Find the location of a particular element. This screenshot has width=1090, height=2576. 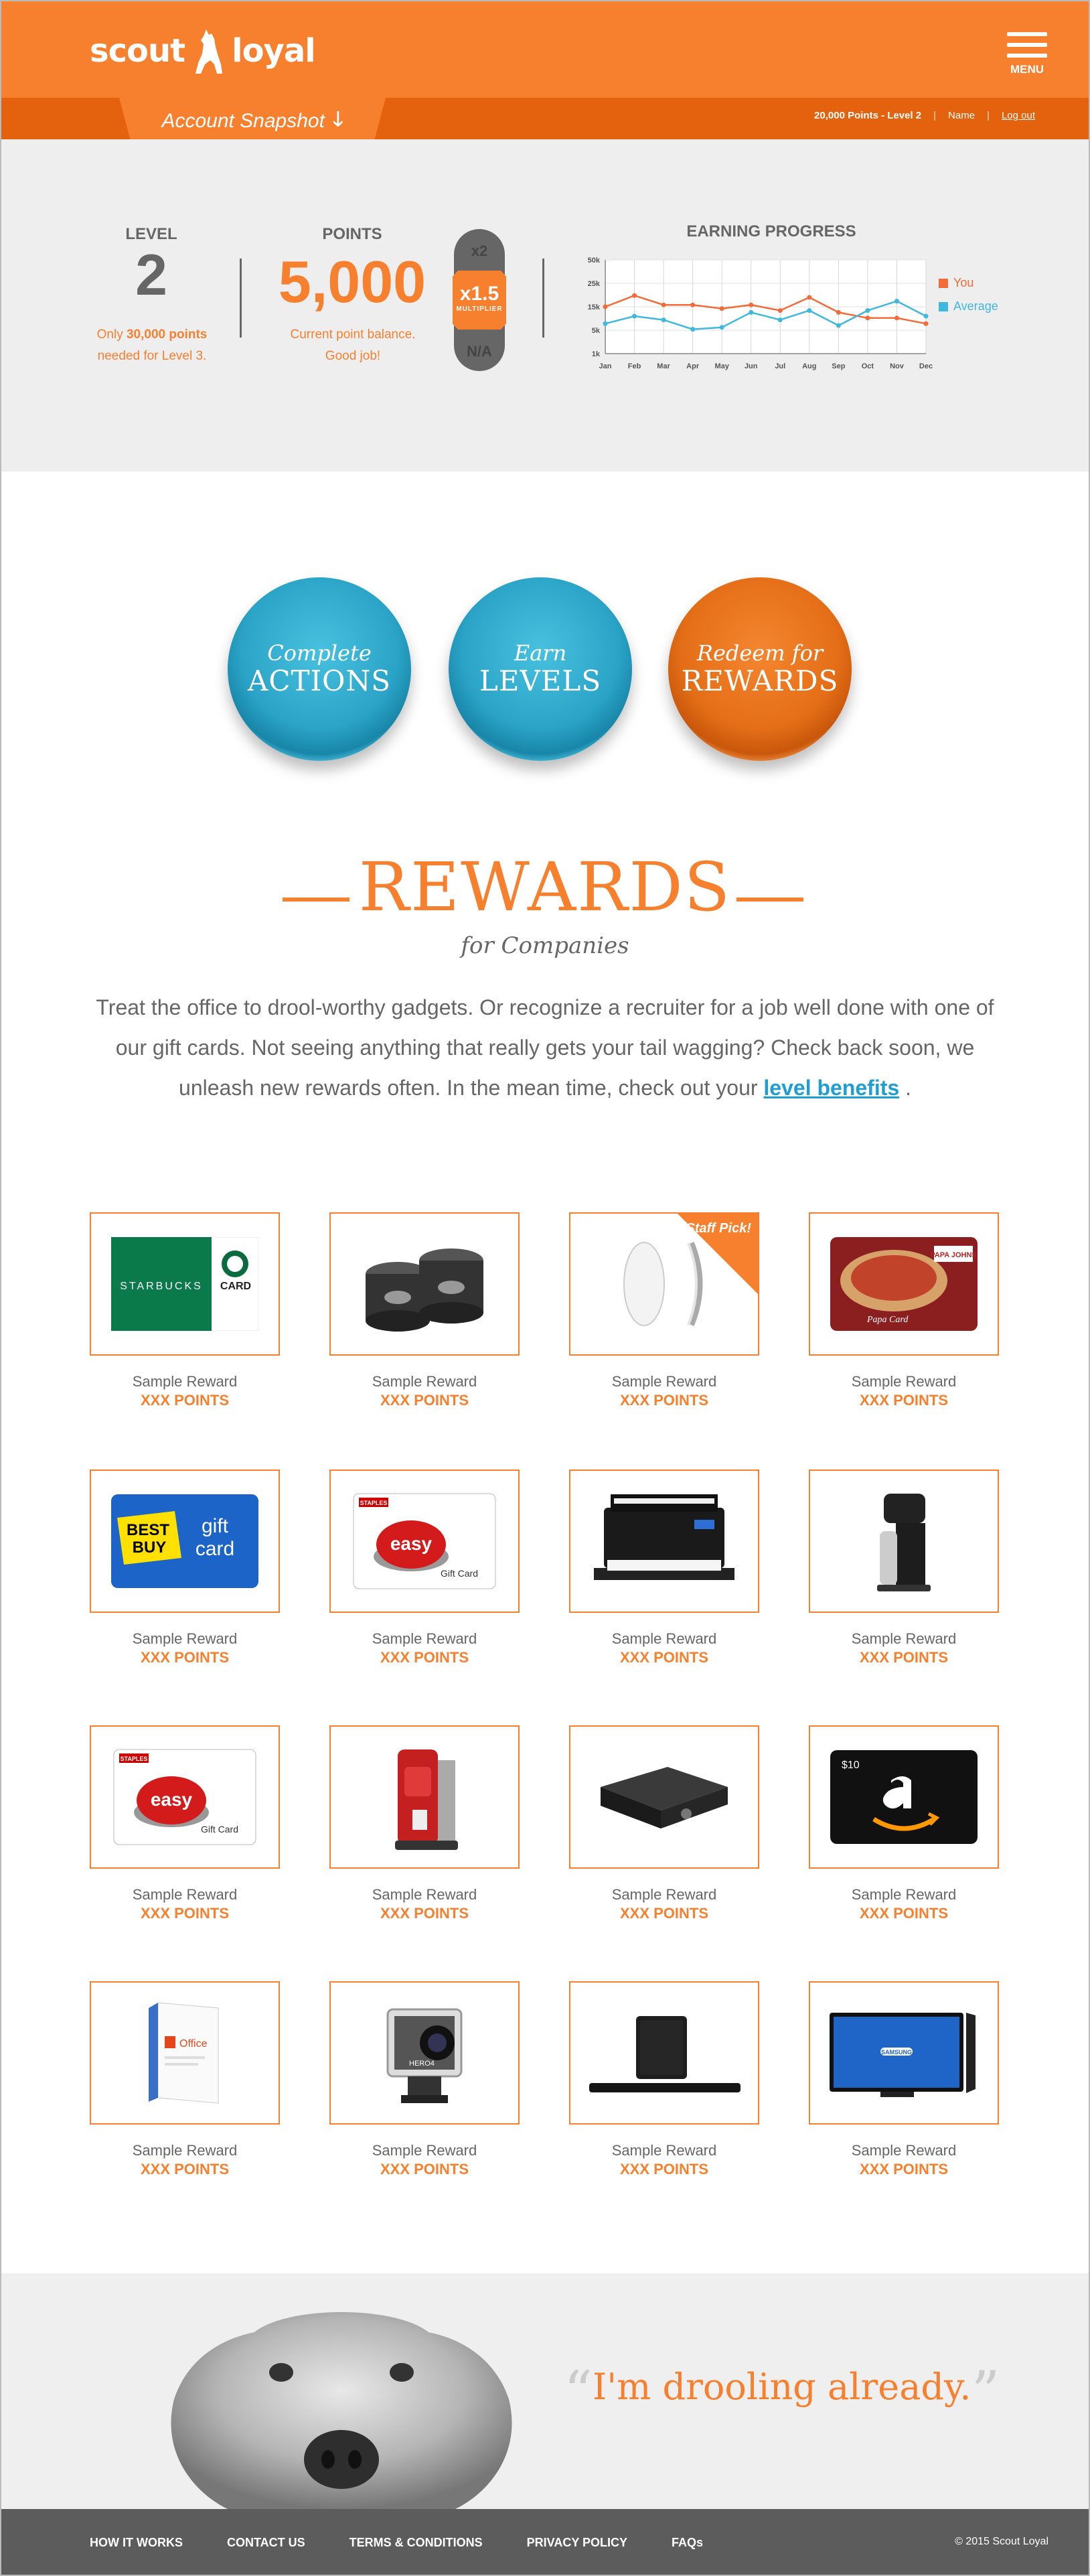

staples-card-image: STAPLES easy Gift Card is located at coordinates (185, 1797).